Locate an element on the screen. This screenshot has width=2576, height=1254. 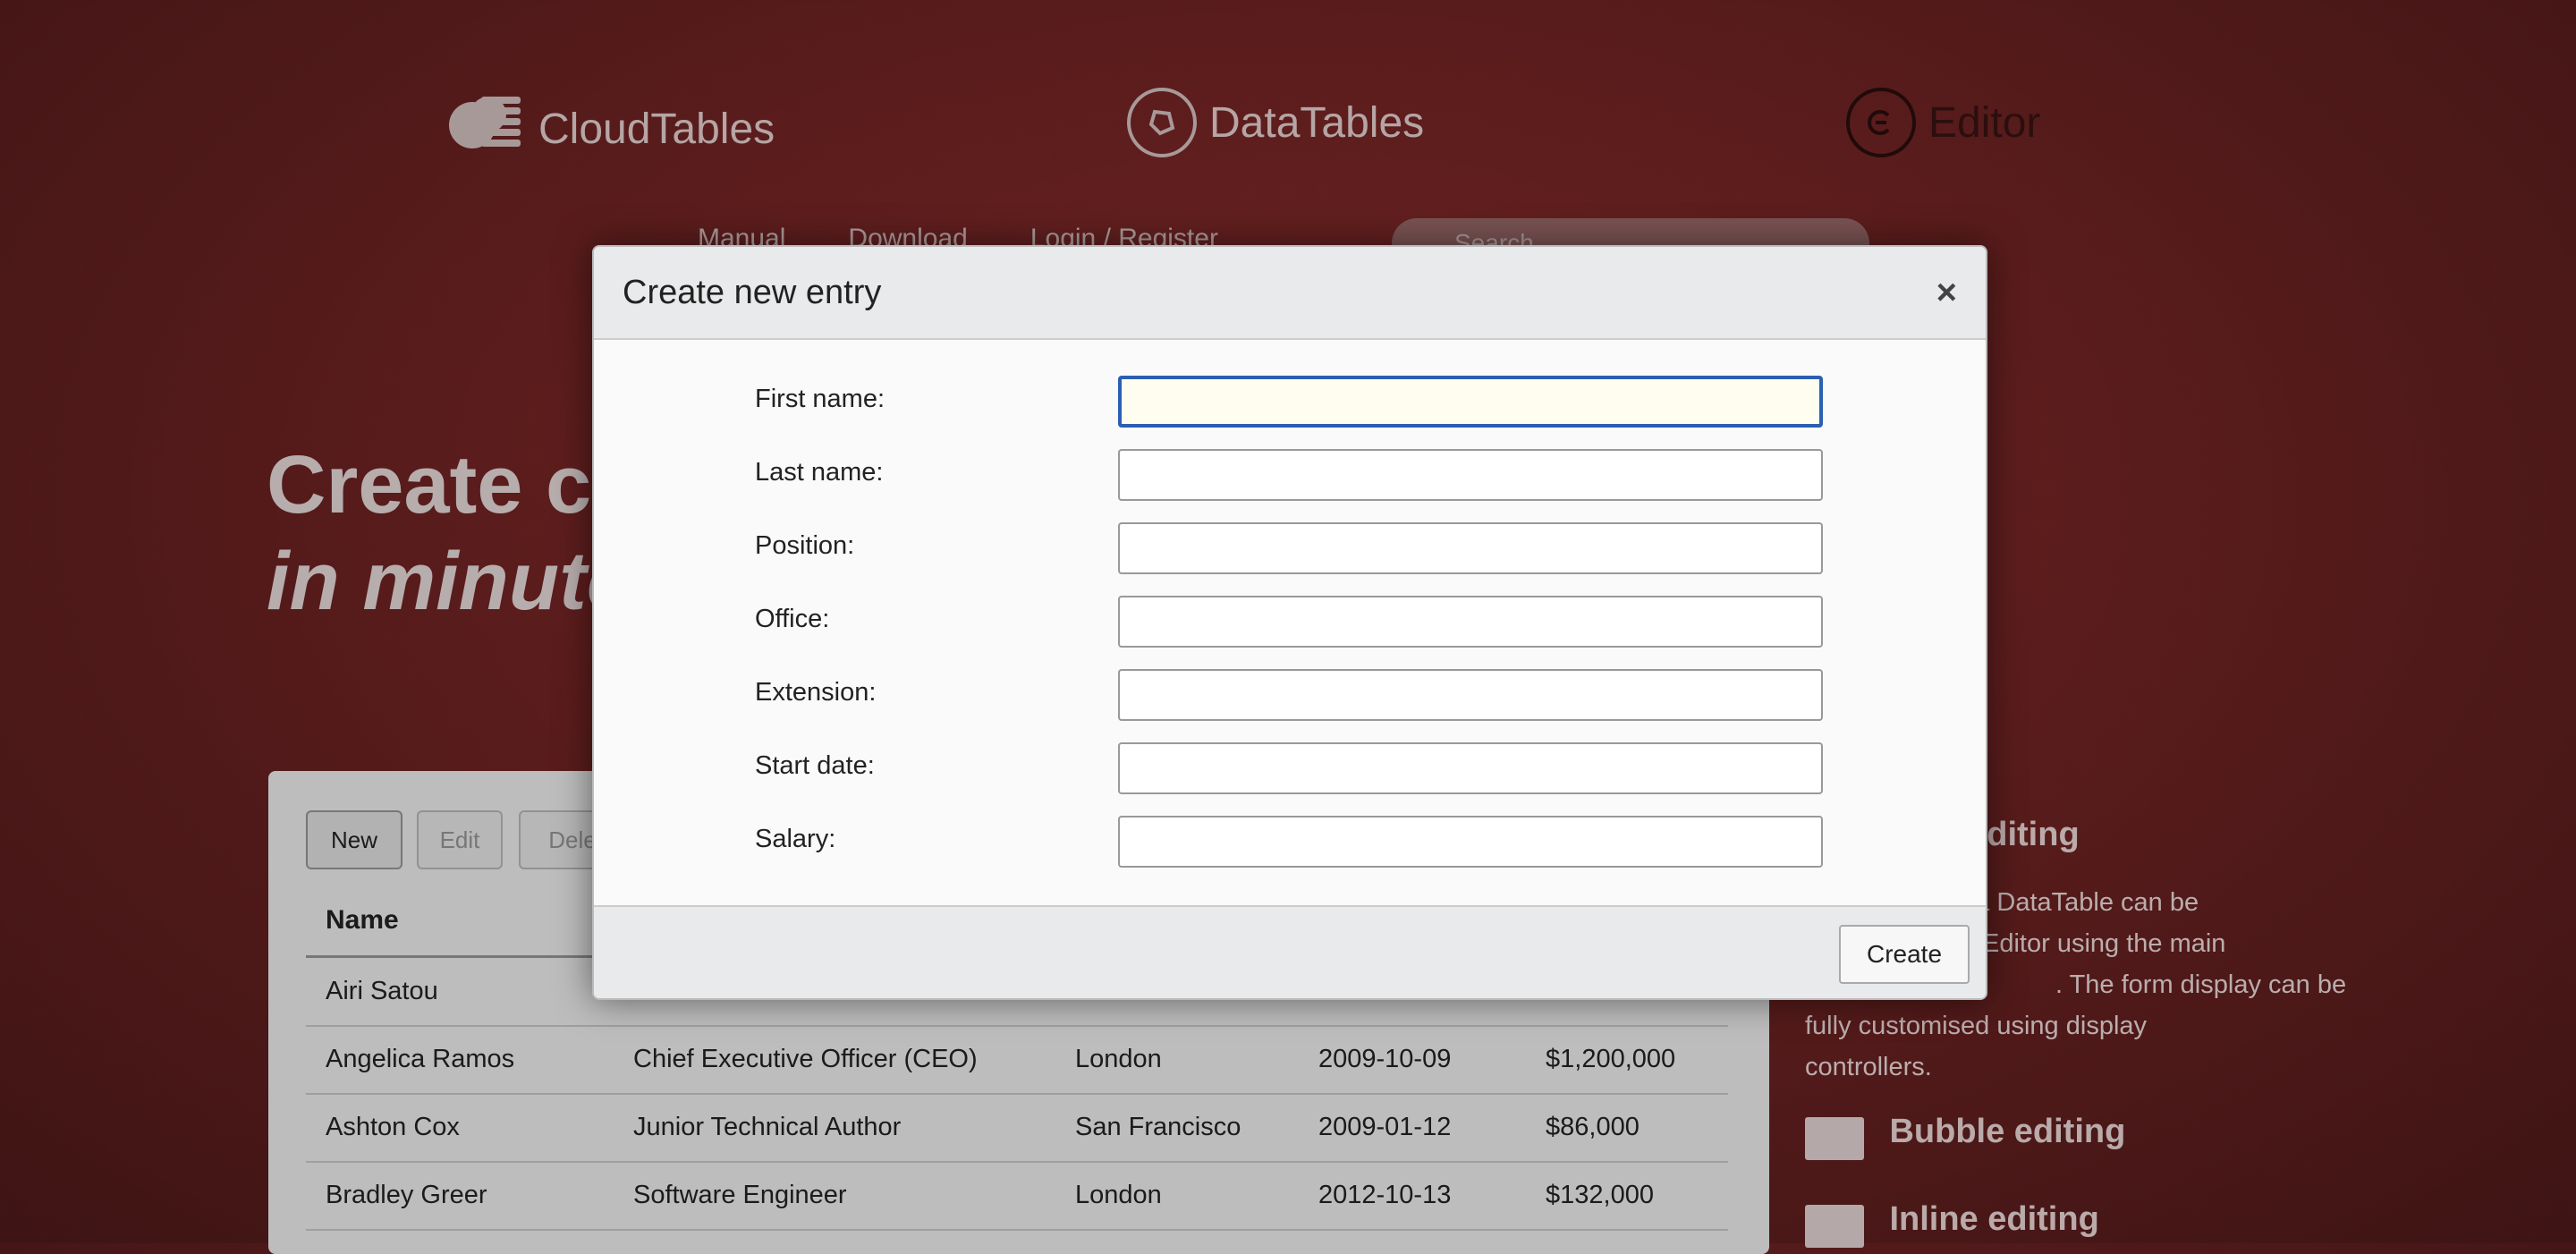
feature-text: controllers. is located at coordinates (1868, 1067).